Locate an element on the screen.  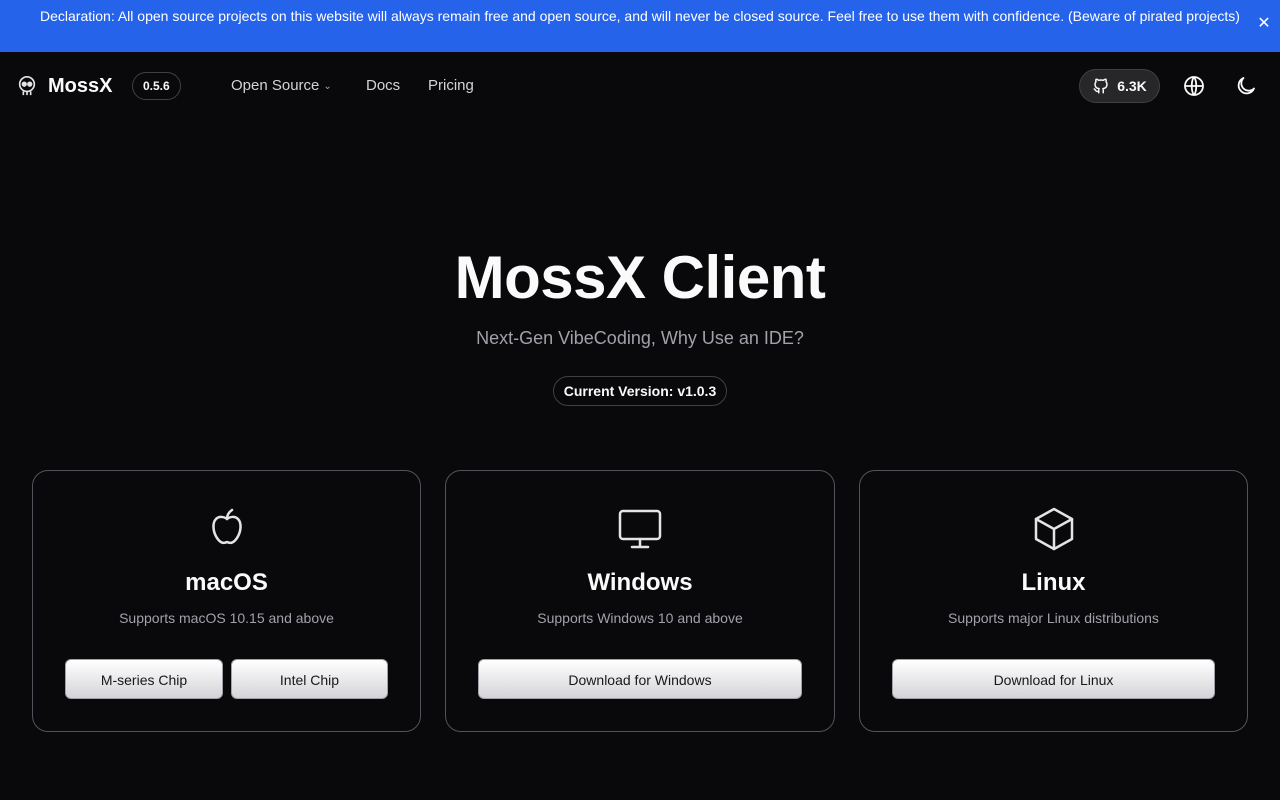
nav-pricing: Pricing is located at coordinates (451, 86).